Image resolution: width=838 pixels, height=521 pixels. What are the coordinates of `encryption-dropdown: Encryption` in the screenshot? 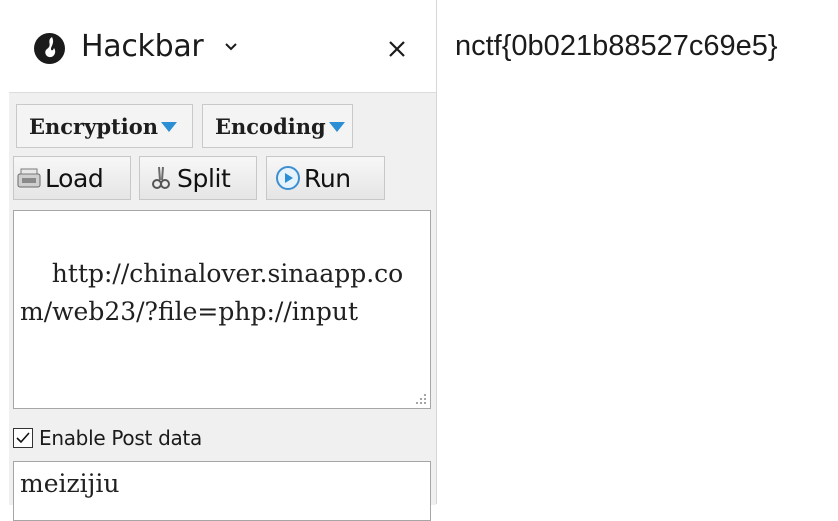 It's located at (104, 126).